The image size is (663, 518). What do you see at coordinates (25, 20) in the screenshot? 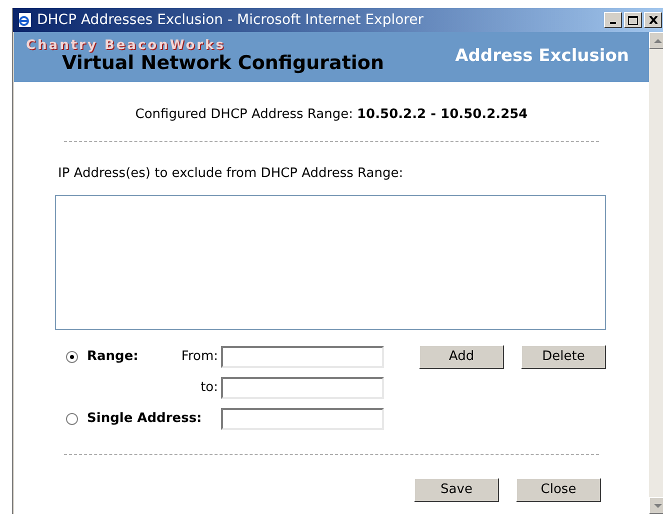
I see `browser-icon` at bounding box center [25, 20].